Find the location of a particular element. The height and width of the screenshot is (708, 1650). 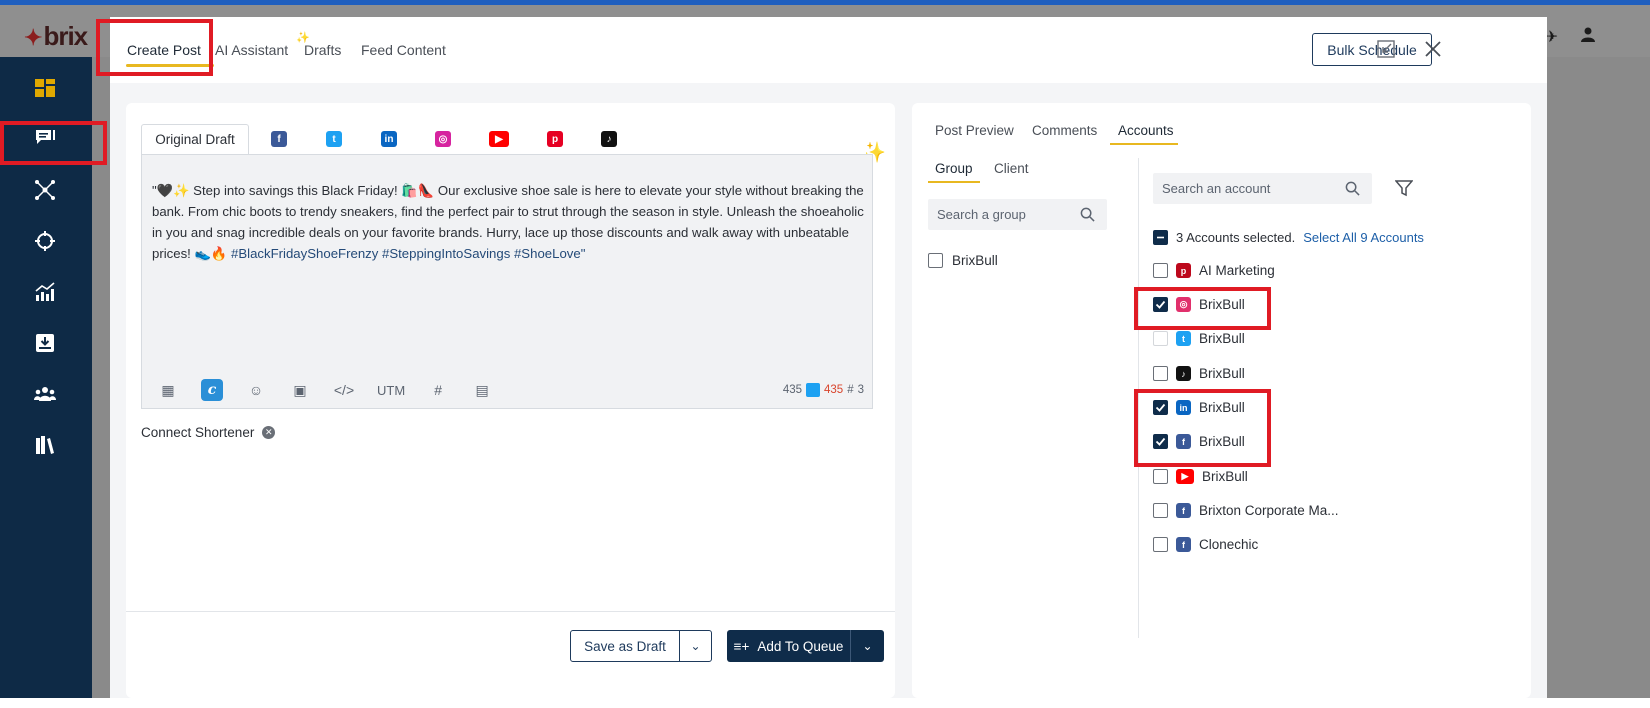

sidebar-item-network is located at coordinates (45, 190).